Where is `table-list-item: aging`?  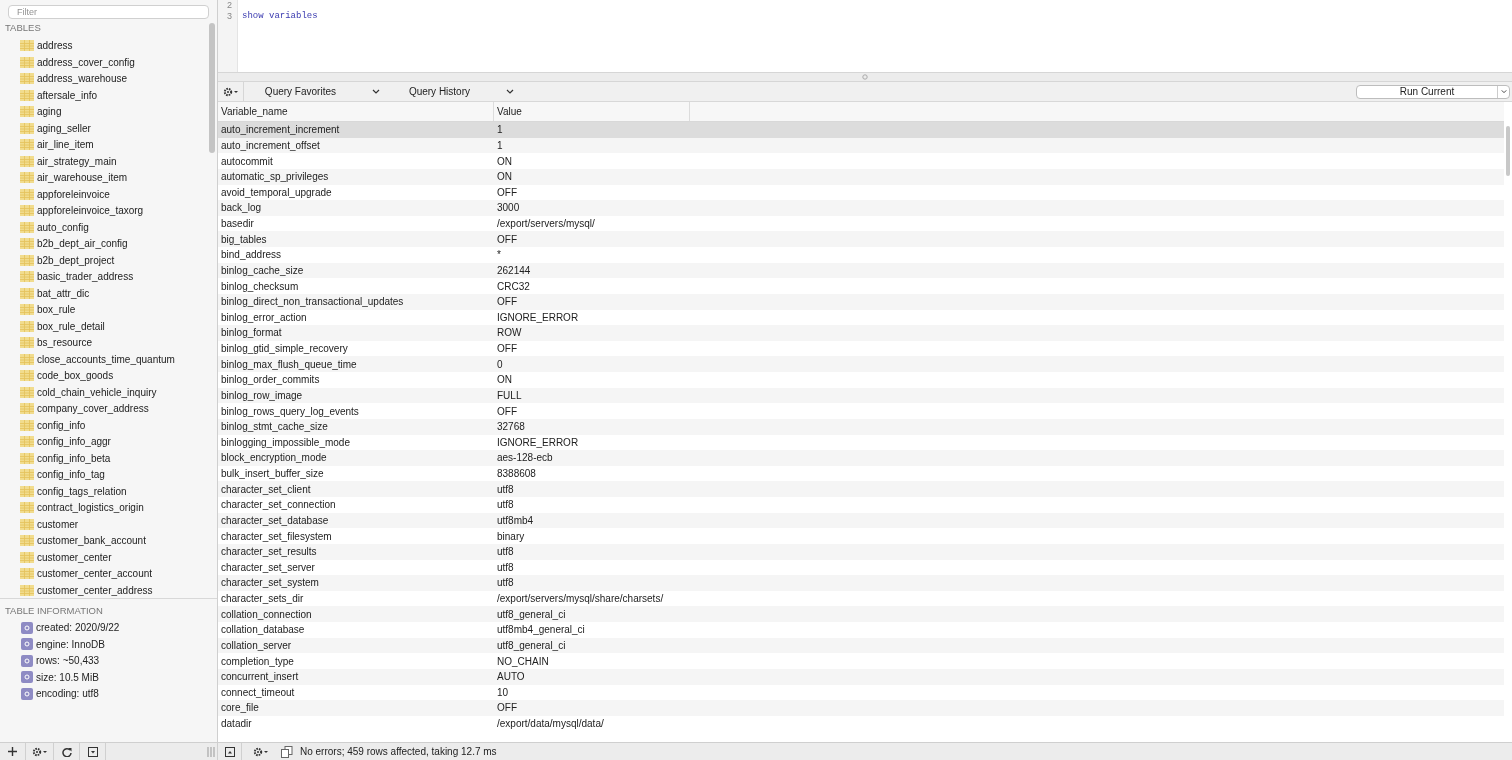 table-list-item: aging is located at coordinates (104, 111).